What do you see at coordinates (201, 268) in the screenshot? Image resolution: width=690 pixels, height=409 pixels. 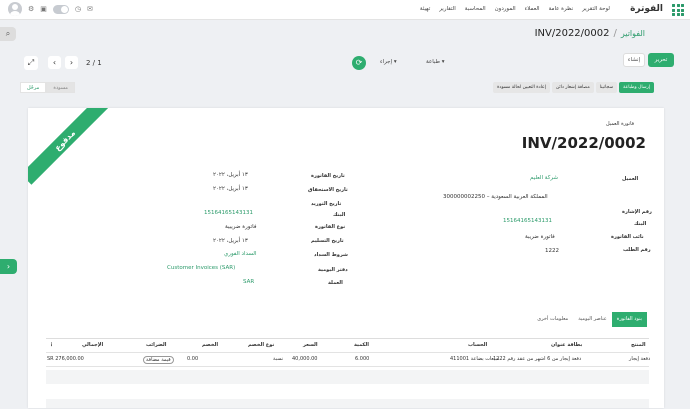 I see `journal-value: Customer Invoices (SAR)` at bounding box center [201, 268].